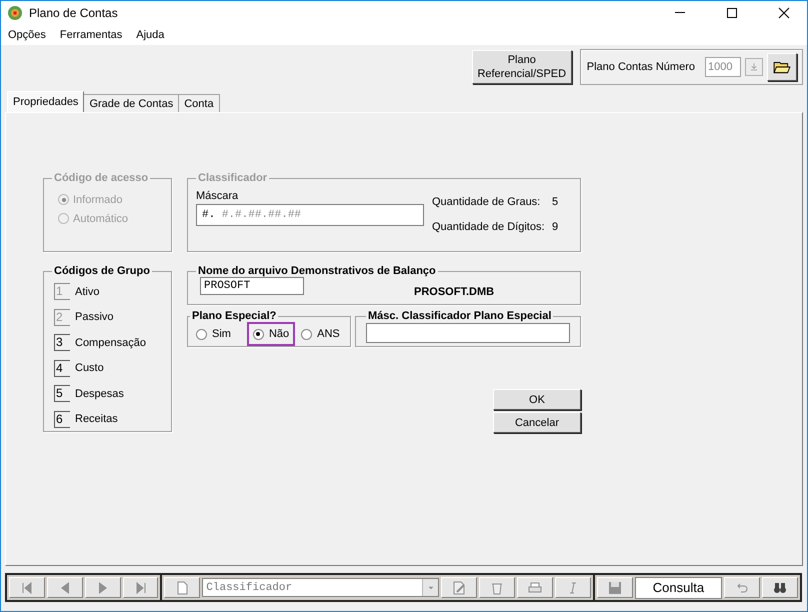 The width and height of the screenshot is (808, 612). Describe the element at coordinates (94, 317) in the screenshot. I see `code-label: Passivo` at that location.